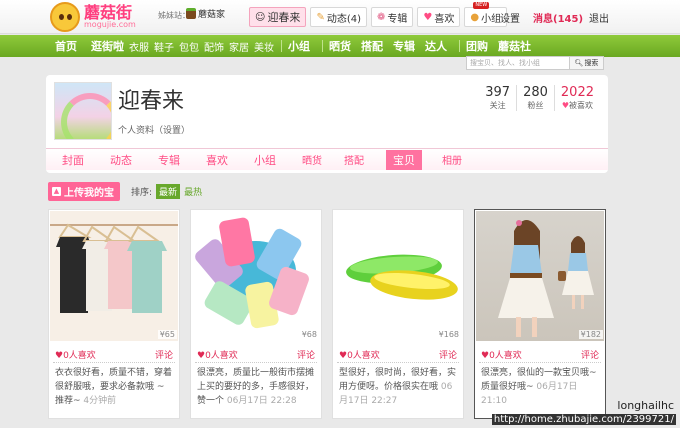 This screenshot has width=680, height=428. What do you see at coordinates (381, 17) in the screenshot?
I see `album-icon: ❁` at bounding box center [381, 17].